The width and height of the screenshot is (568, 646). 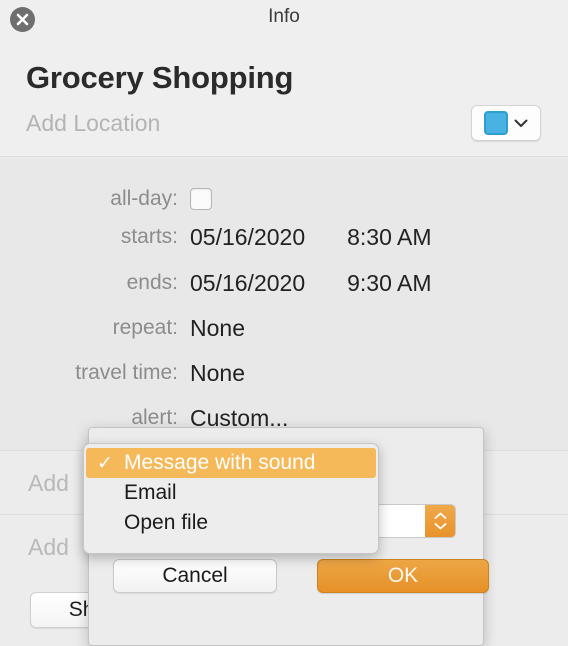 What do you see at coordinates (159, 78) in the screenshot?
I see `event-title: Grocery Shopping` at bounding box center [159, 78].